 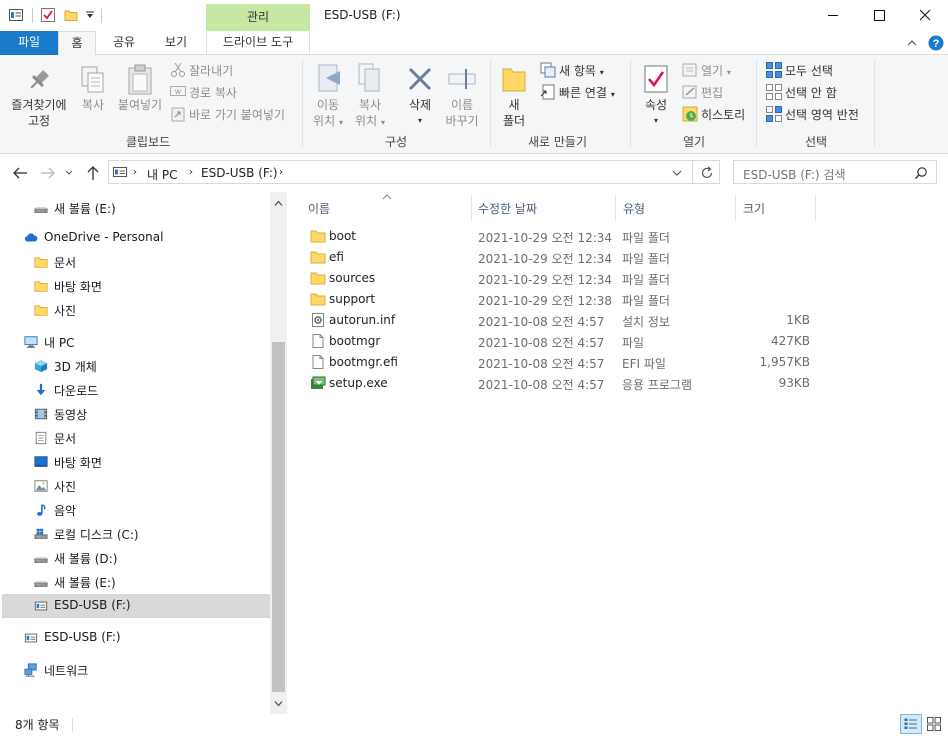 I want to click on chevron-down-icon, so click(x=677, y=173).